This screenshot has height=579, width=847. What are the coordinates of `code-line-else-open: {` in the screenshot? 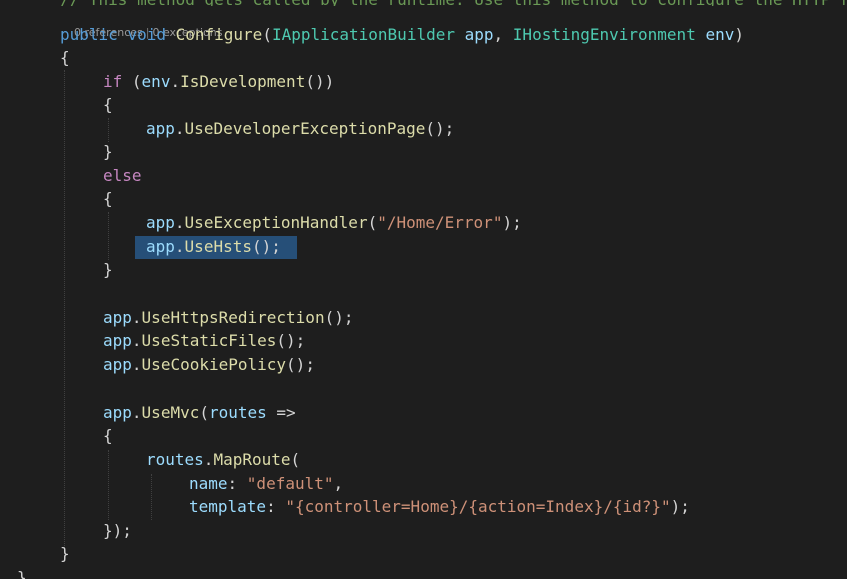 It's located at (108, 199).